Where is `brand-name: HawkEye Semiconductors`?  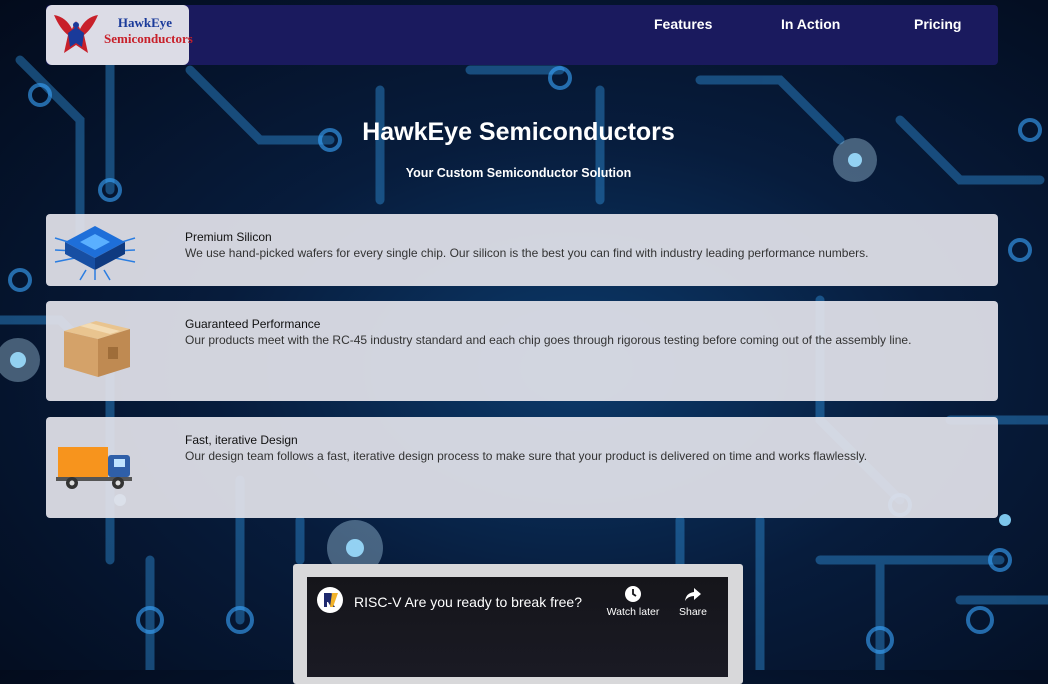 brand-name: HawkEye Semiconductors is located at coordinates (148, 31).